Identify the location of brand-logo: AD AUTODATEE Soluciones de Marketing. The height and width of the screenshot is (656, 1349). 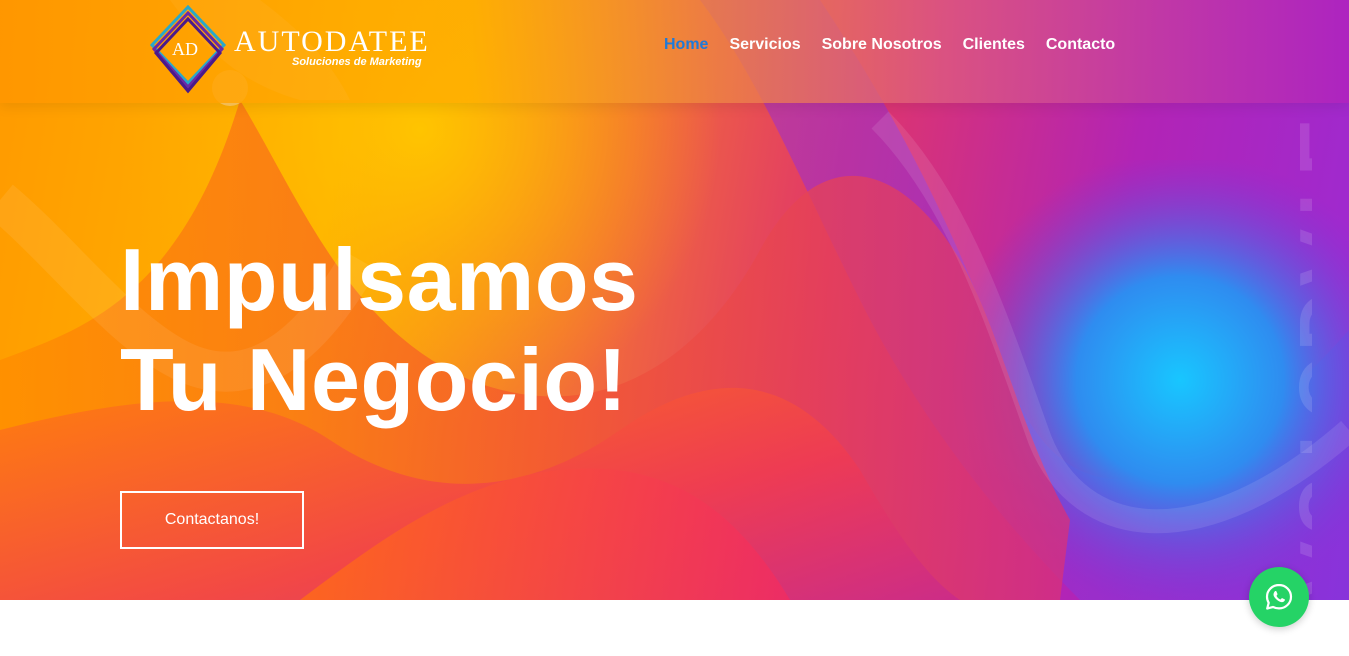
(298, 51).